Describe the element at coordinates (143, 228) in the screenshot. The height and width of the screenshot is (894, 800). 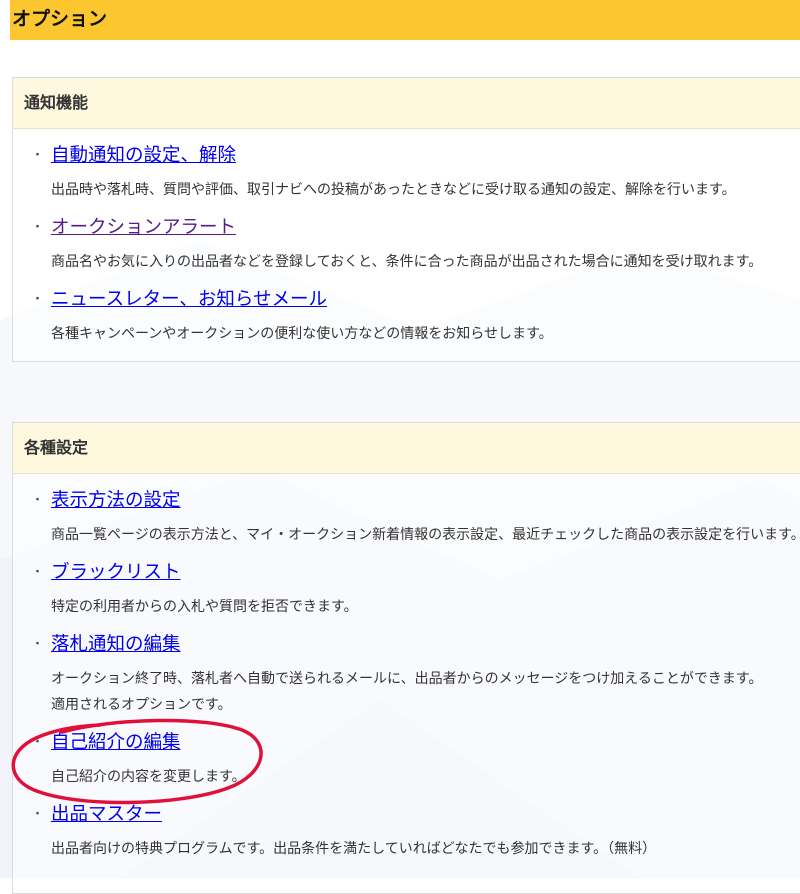
I see `auction-alert-link: オークションアラート` at that location.